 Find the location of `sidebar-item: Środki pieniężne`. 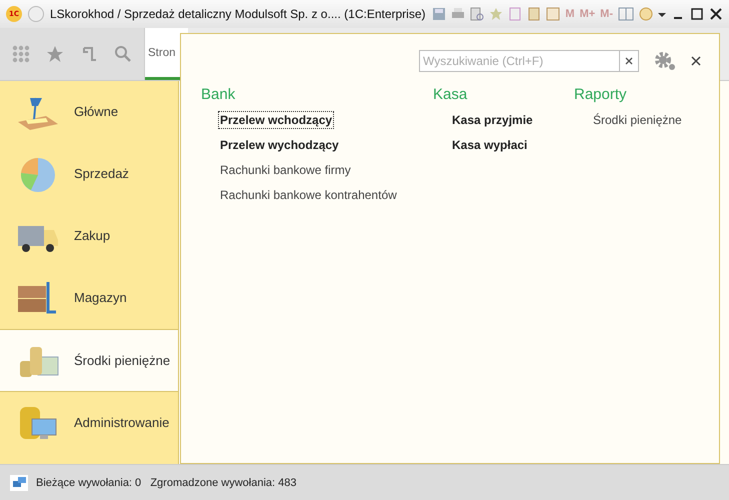

sidebar-item: Środki pieniężne is located at coordinates (89, 360).